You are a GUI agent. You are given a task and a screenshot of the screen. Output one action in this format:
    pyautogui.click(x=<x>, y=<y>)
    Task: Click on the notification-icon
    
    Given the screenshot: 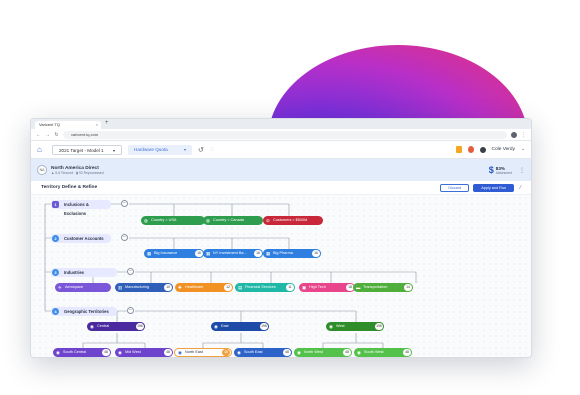 What is the action you would take?
    pyautogui.click(x=470, y=149)
    